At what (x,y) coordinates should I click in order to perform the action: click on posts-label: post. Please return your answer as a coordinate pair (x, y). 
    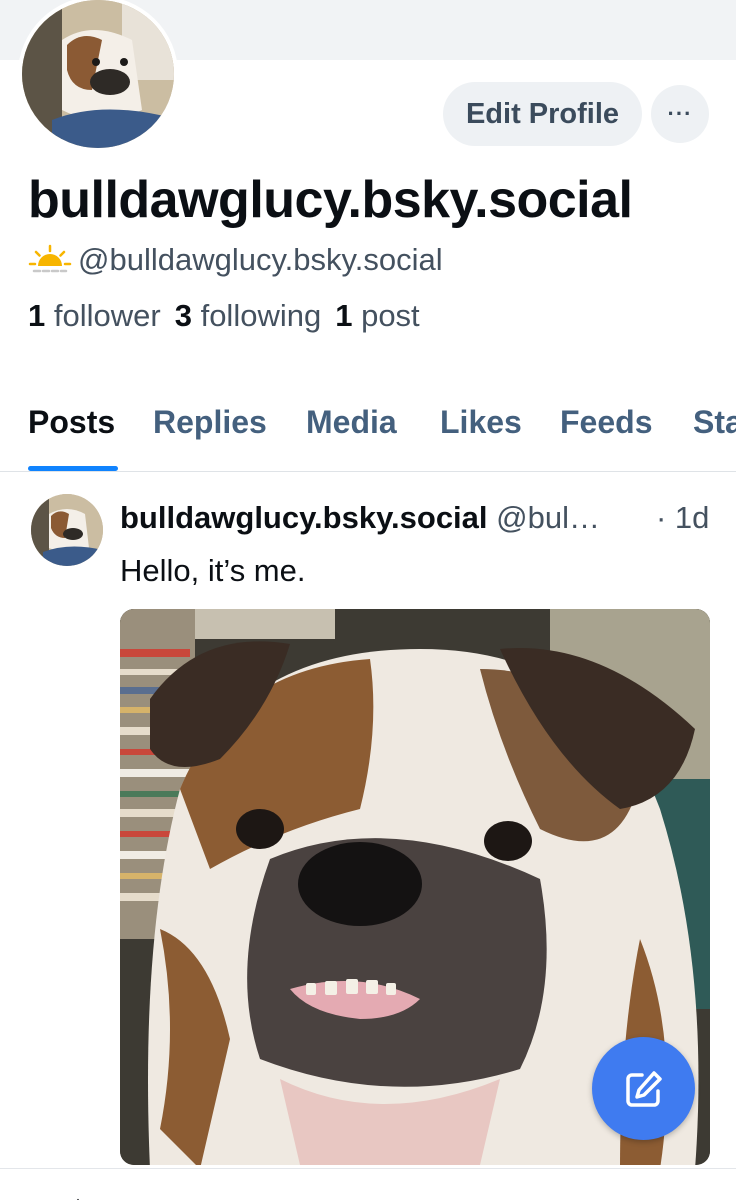
    Looking at the image, I should click on (390, 315).